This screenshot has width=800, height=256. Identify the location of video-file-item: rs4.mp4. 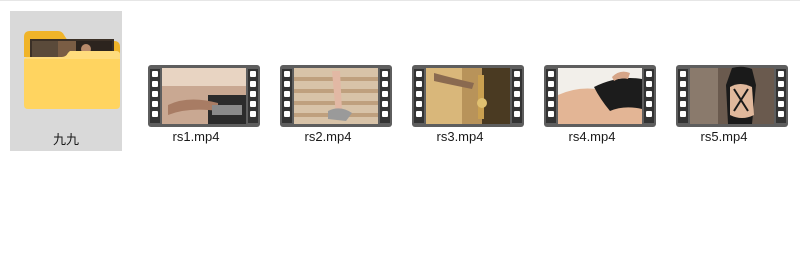
(596, 81).